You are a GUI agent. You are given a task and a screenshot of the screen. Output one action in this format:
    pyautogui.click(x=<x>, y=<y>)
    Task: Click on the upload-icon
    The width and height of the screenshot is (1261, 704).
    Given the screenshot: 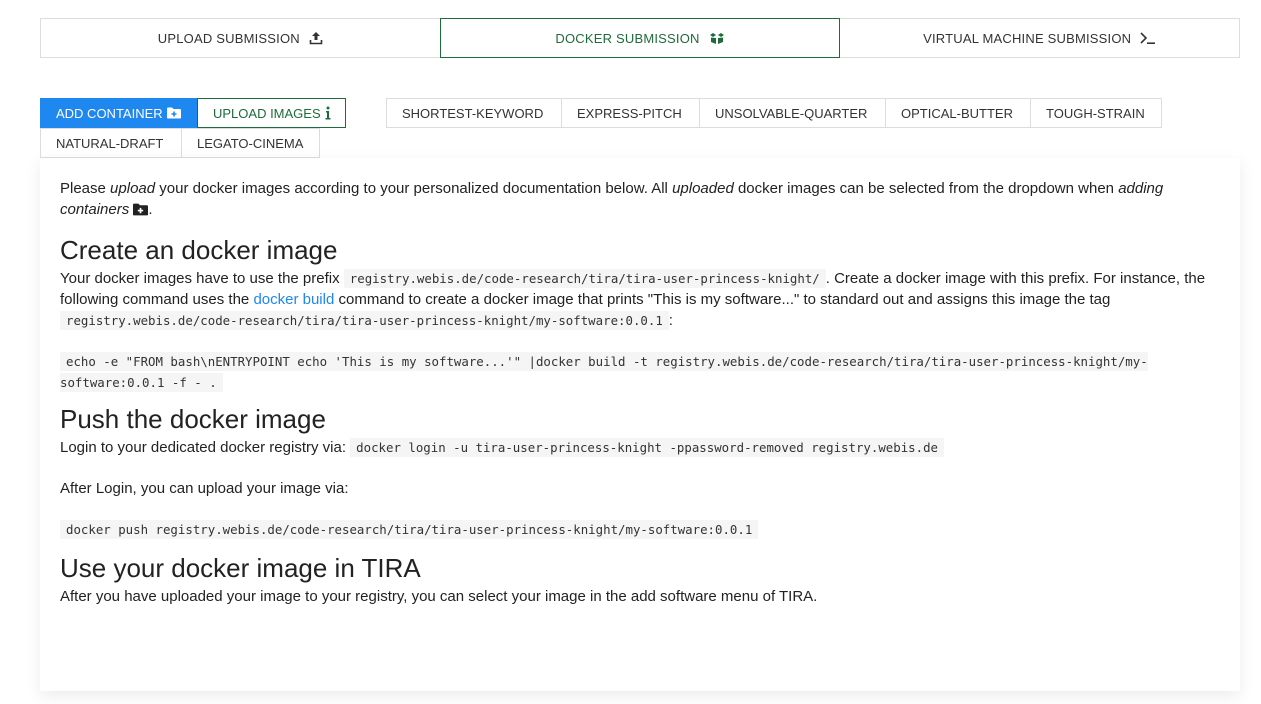 What is the action you would take?
    pyautogui.click(x=316, y=38)
    